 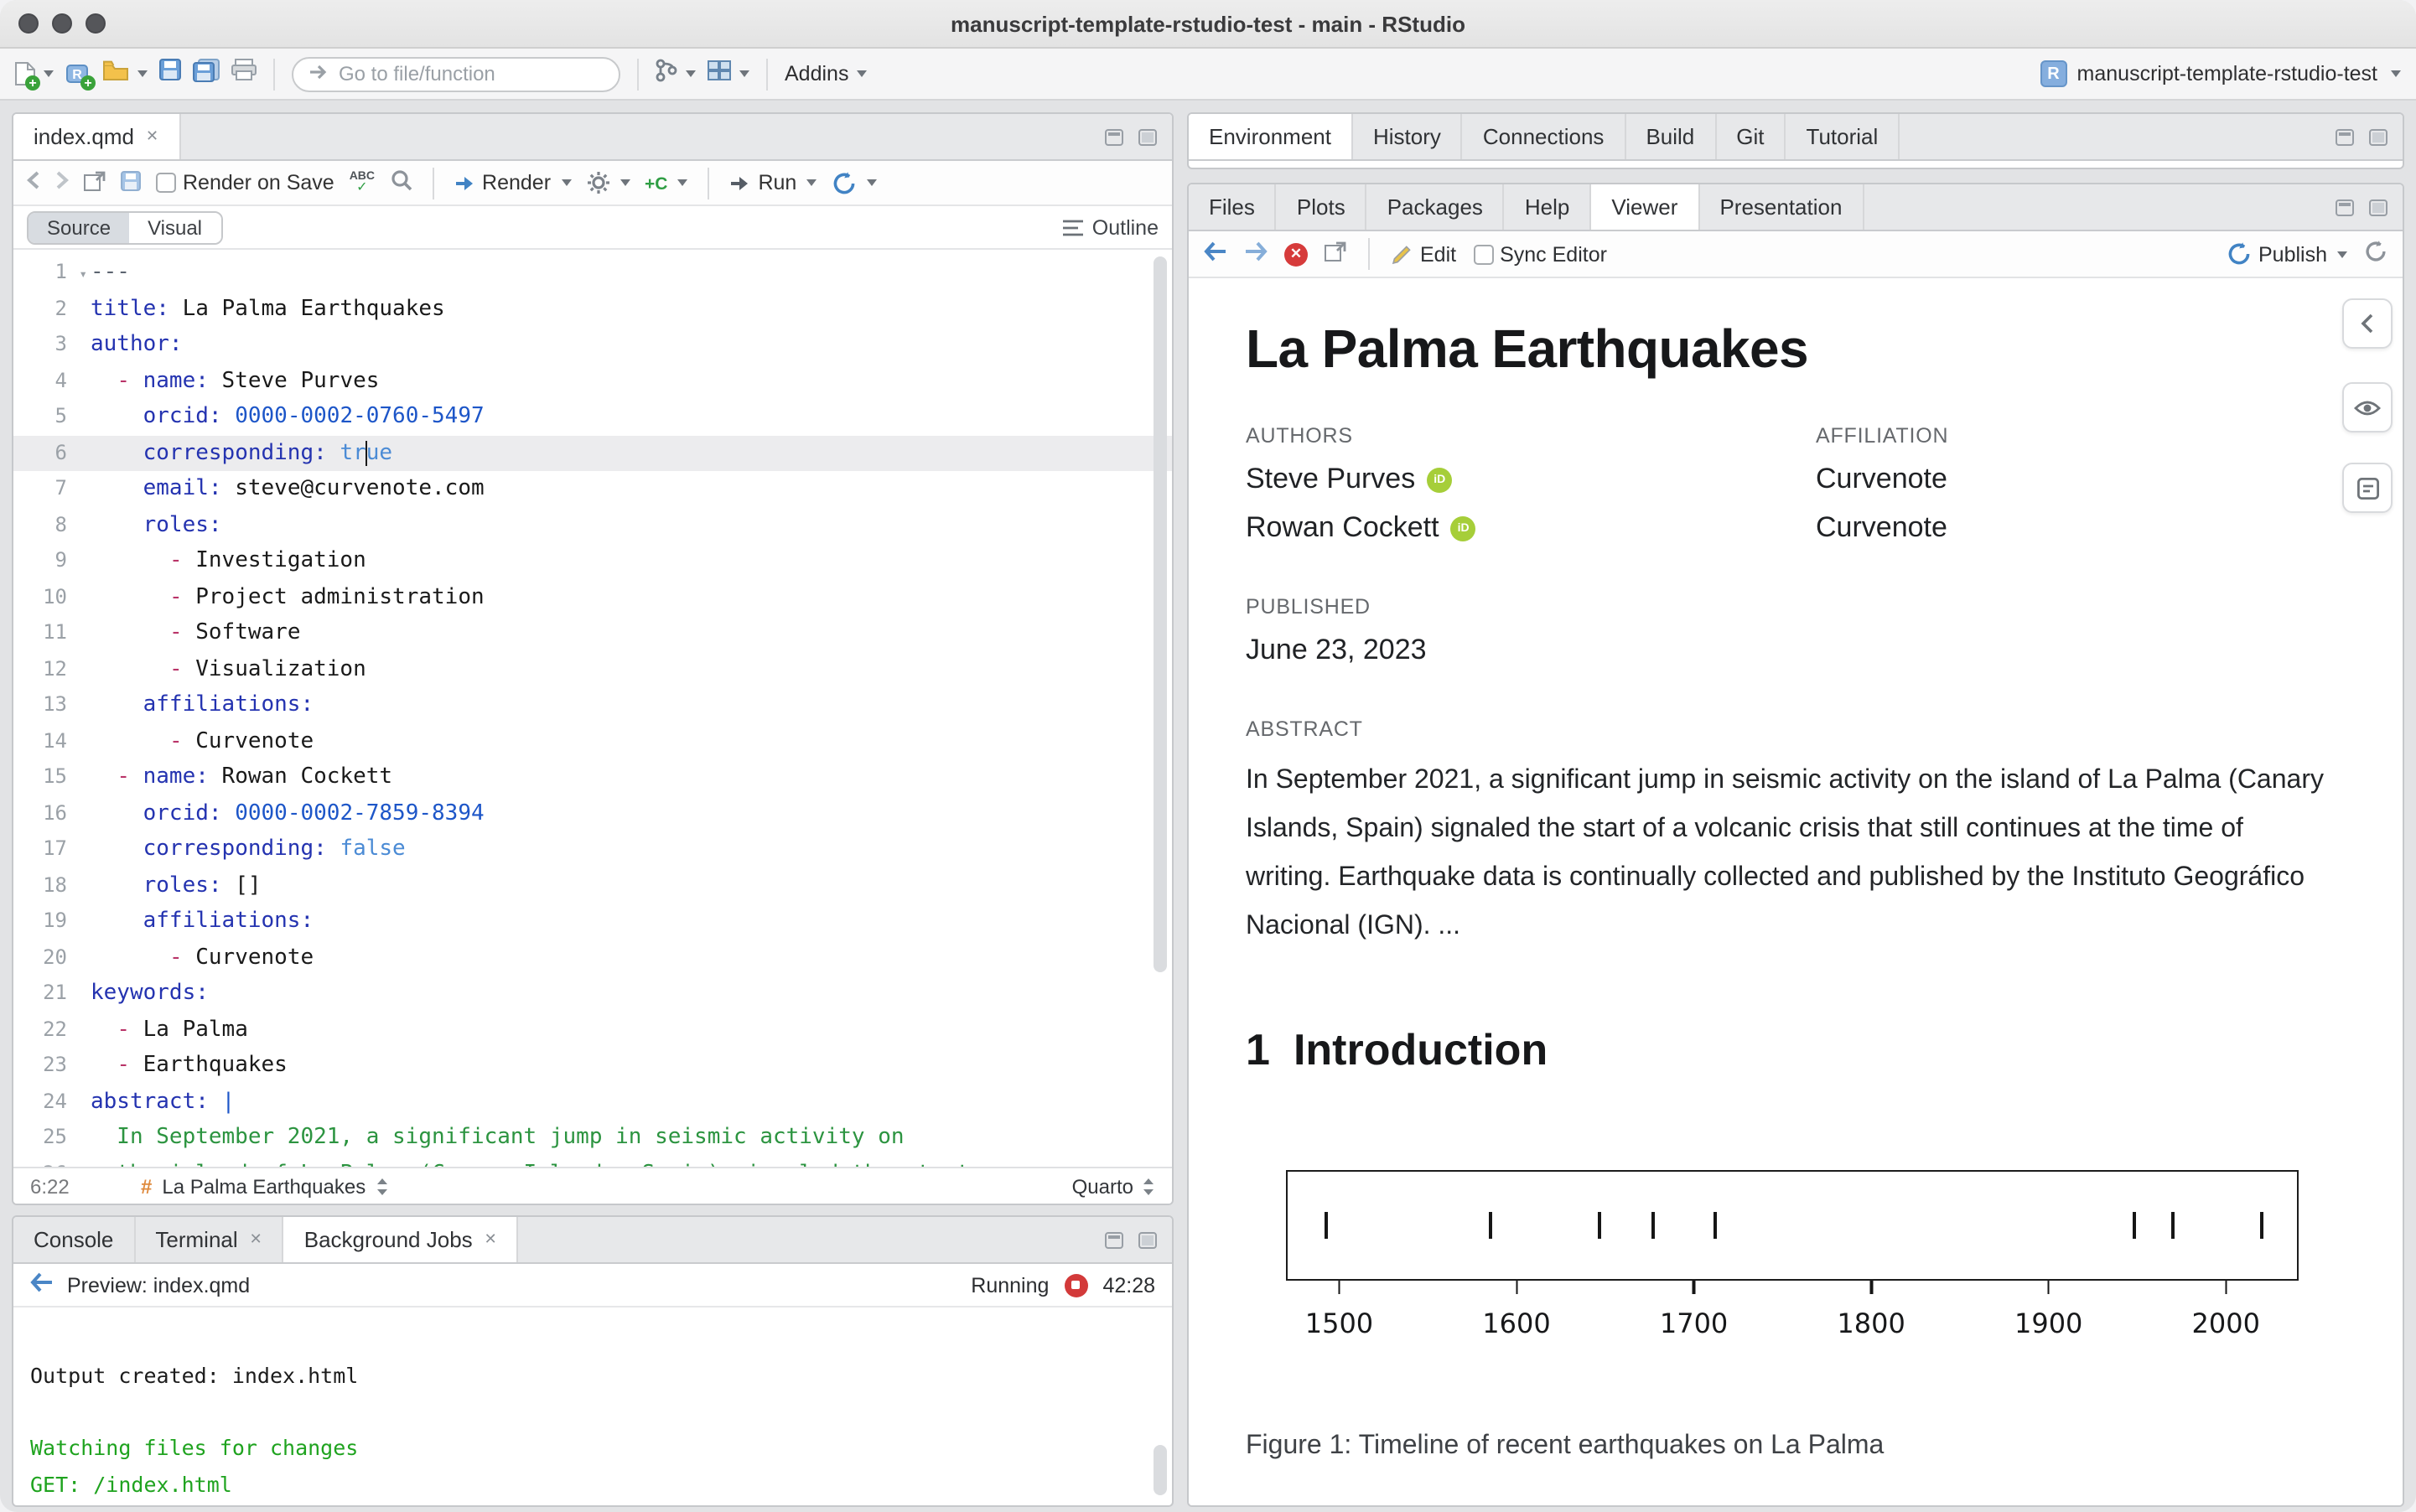 I want to click on code-line: 15 - name: Rowan Cockett, so click(x=592, y=777).